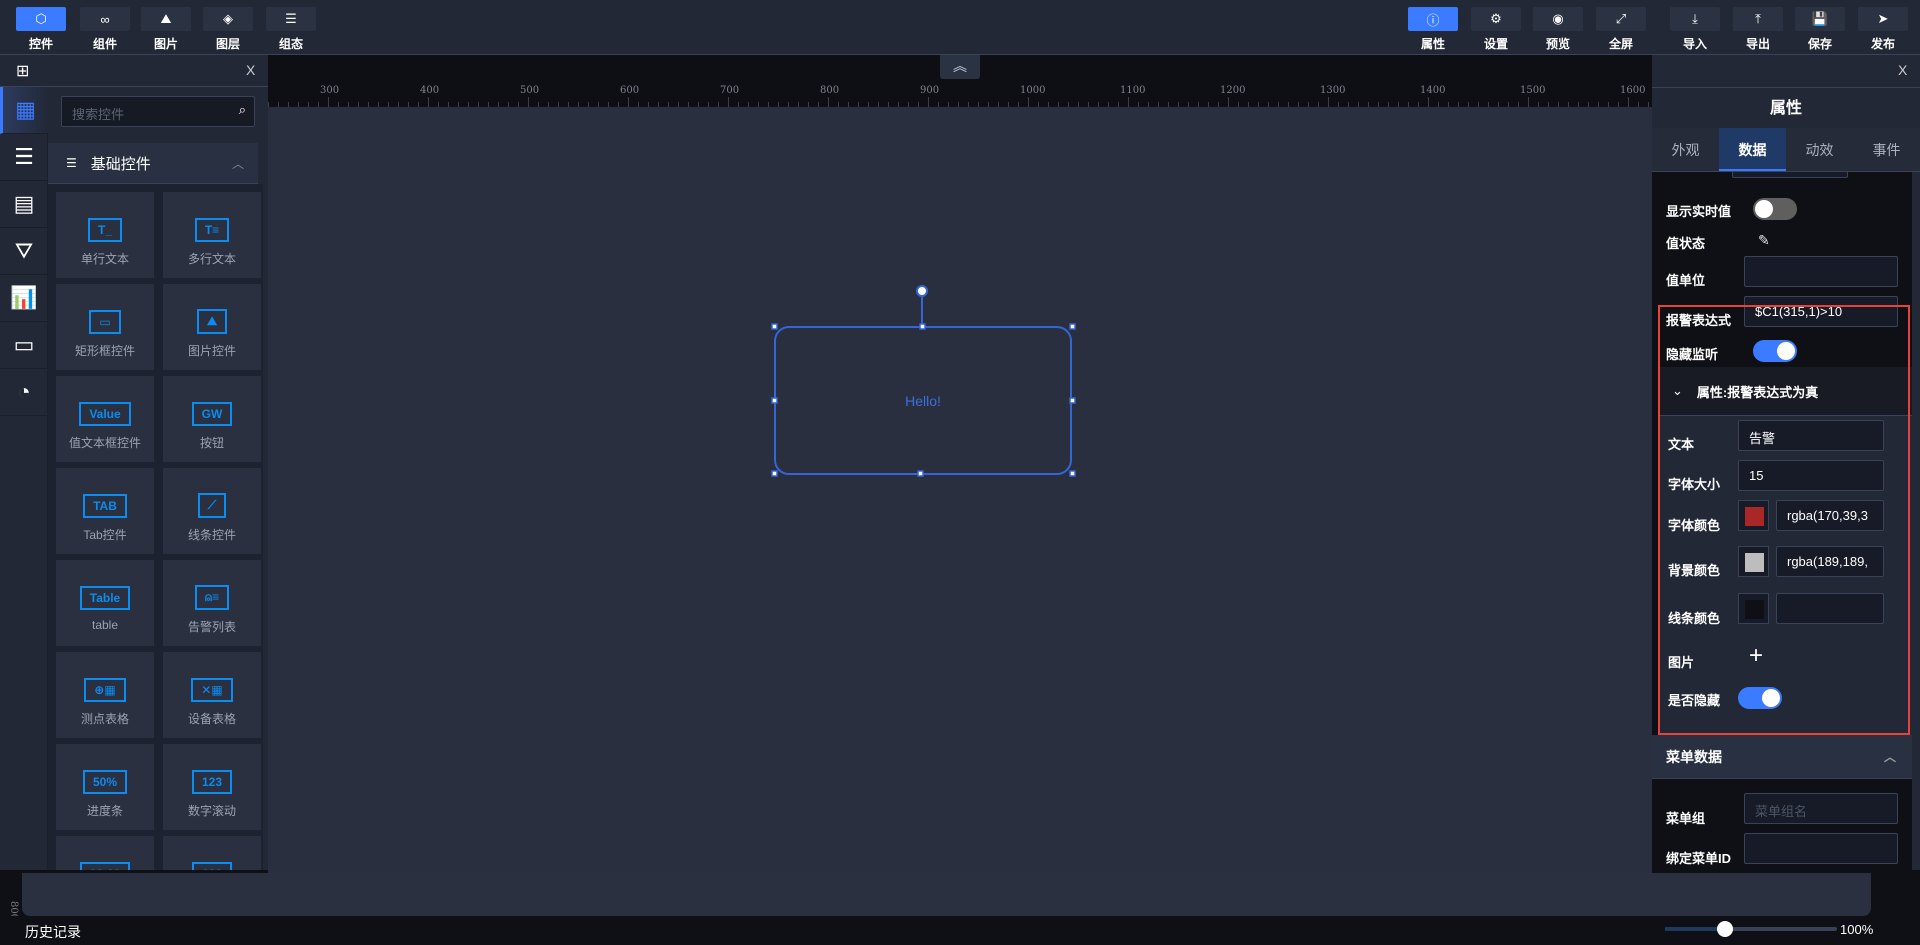 The height and width of the screenshot is (945, 1920). I want to click on close-right-panel-button: X, so click(1902, 70).